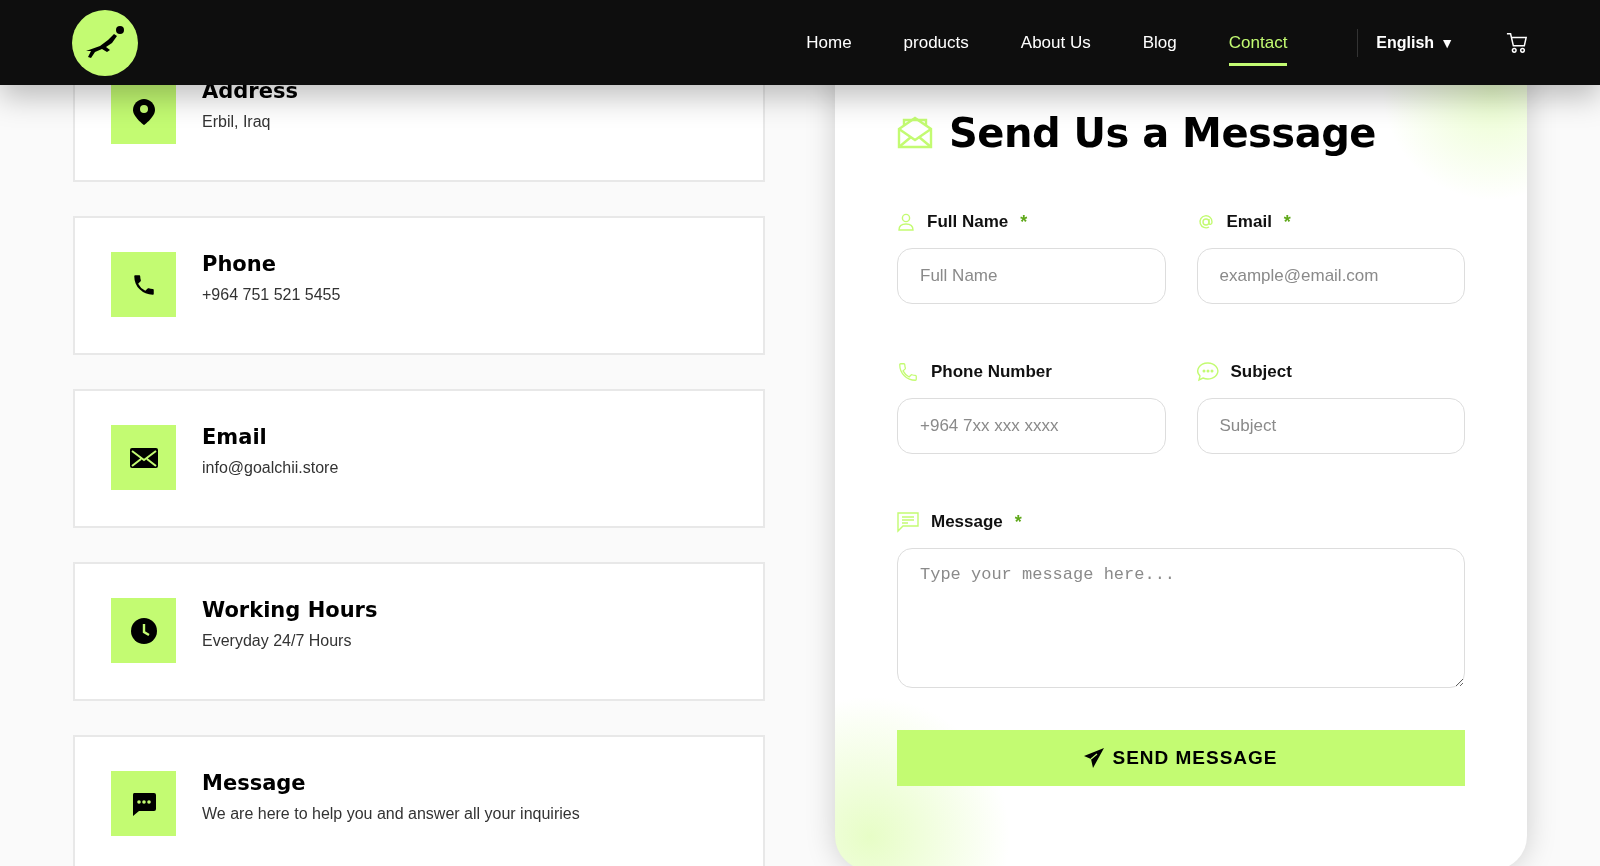  Describe the element at coordinates (1031, 426) in the screenshot. I see `input-field: +964 7xx xxx xxxx` at that location.